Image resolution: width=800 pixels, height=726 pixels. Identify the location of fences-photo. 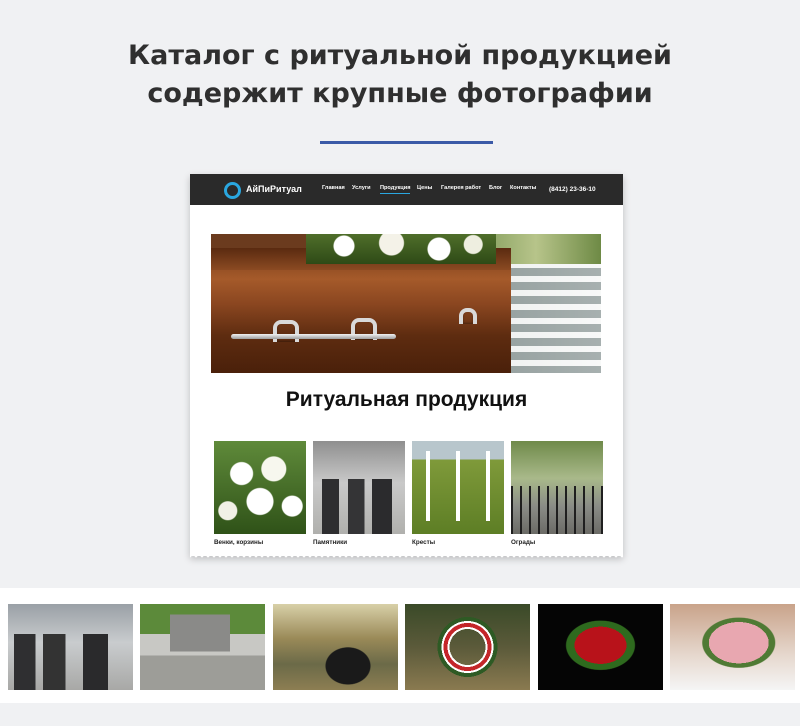
(557, 487).